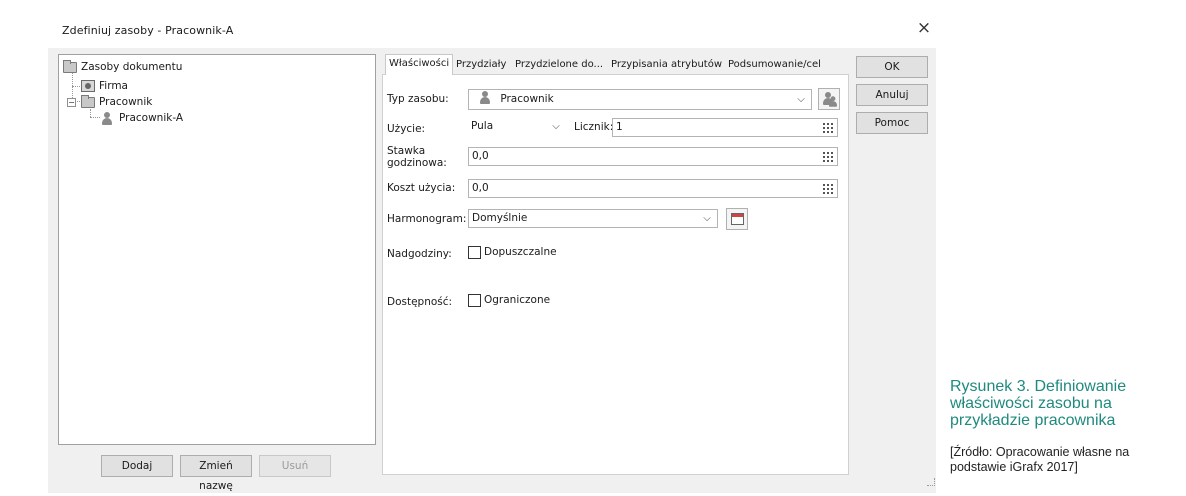  What do you see at coordinates (892, 123) in the screenshot?
I see `help-button: Pomoc` at bounding box center [892, 123].